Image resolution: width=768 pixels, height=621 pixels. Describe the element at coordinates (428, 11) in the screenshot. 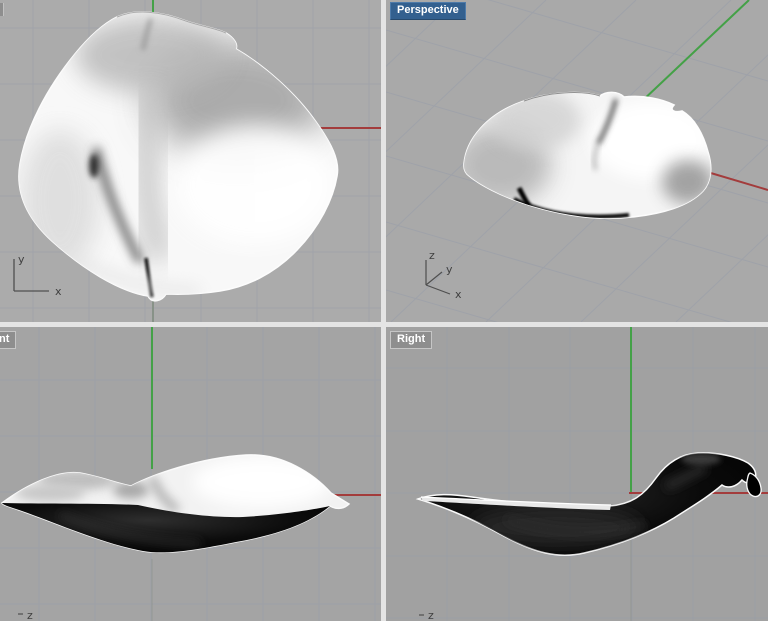

I see `viewport-label-perspective: Perspective` at that location.